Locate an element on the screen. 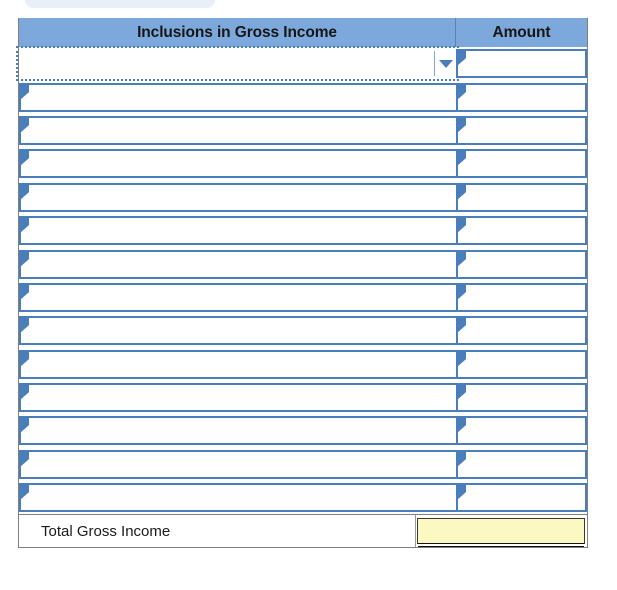 The image size is (617, 590). worksheet-header-row: Inclusions in Gross Income Amount is located at coordinates (303, 32).